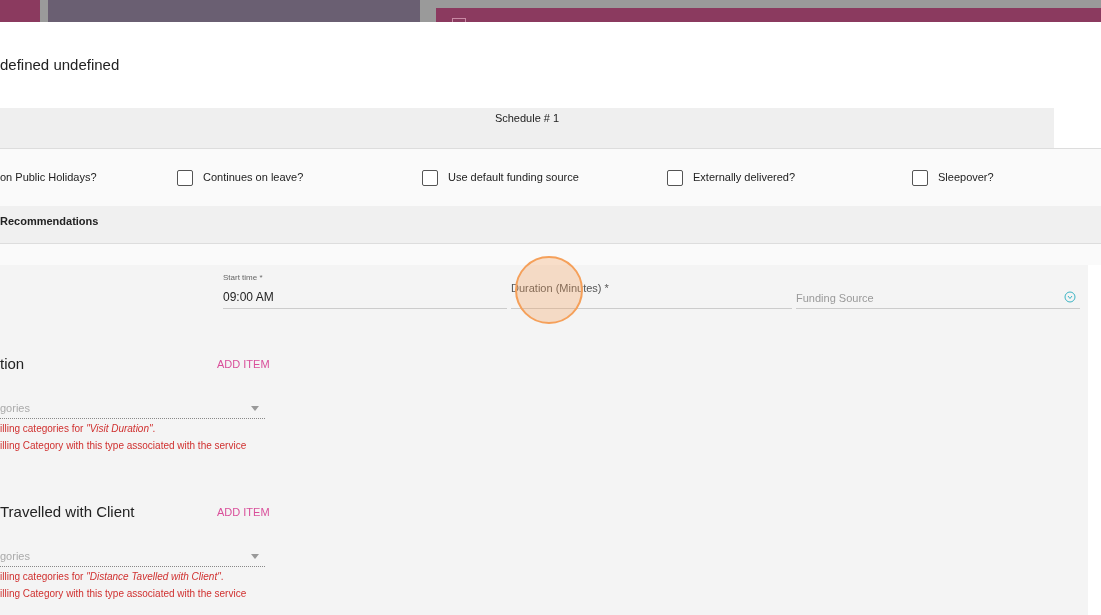  Describe the element at coordinates (48, 178) in the screenshot. I see `option-label: on Public Holidays?` at that location.